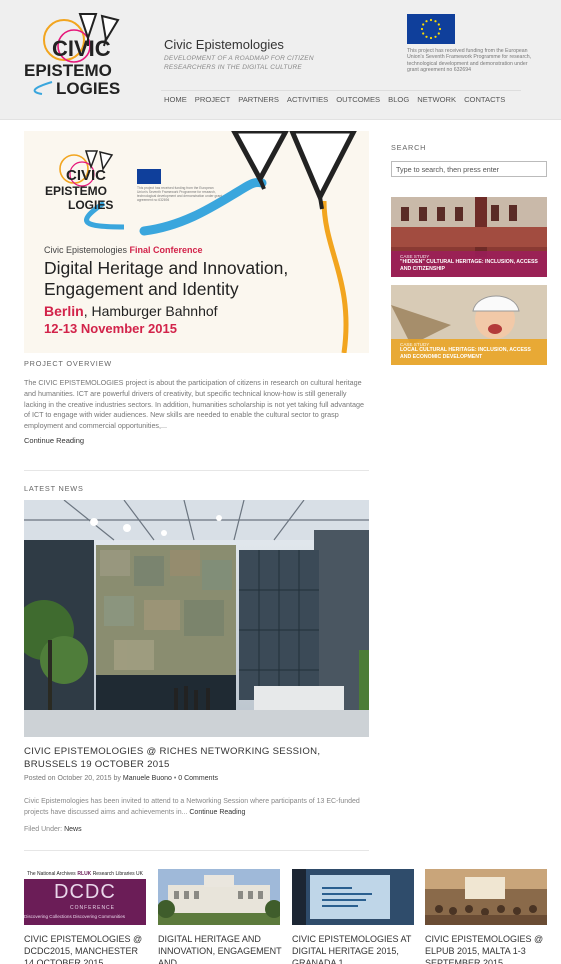 This screenshot has width=561, height=964. I want to click on presentation-photo, so click(353, 897).